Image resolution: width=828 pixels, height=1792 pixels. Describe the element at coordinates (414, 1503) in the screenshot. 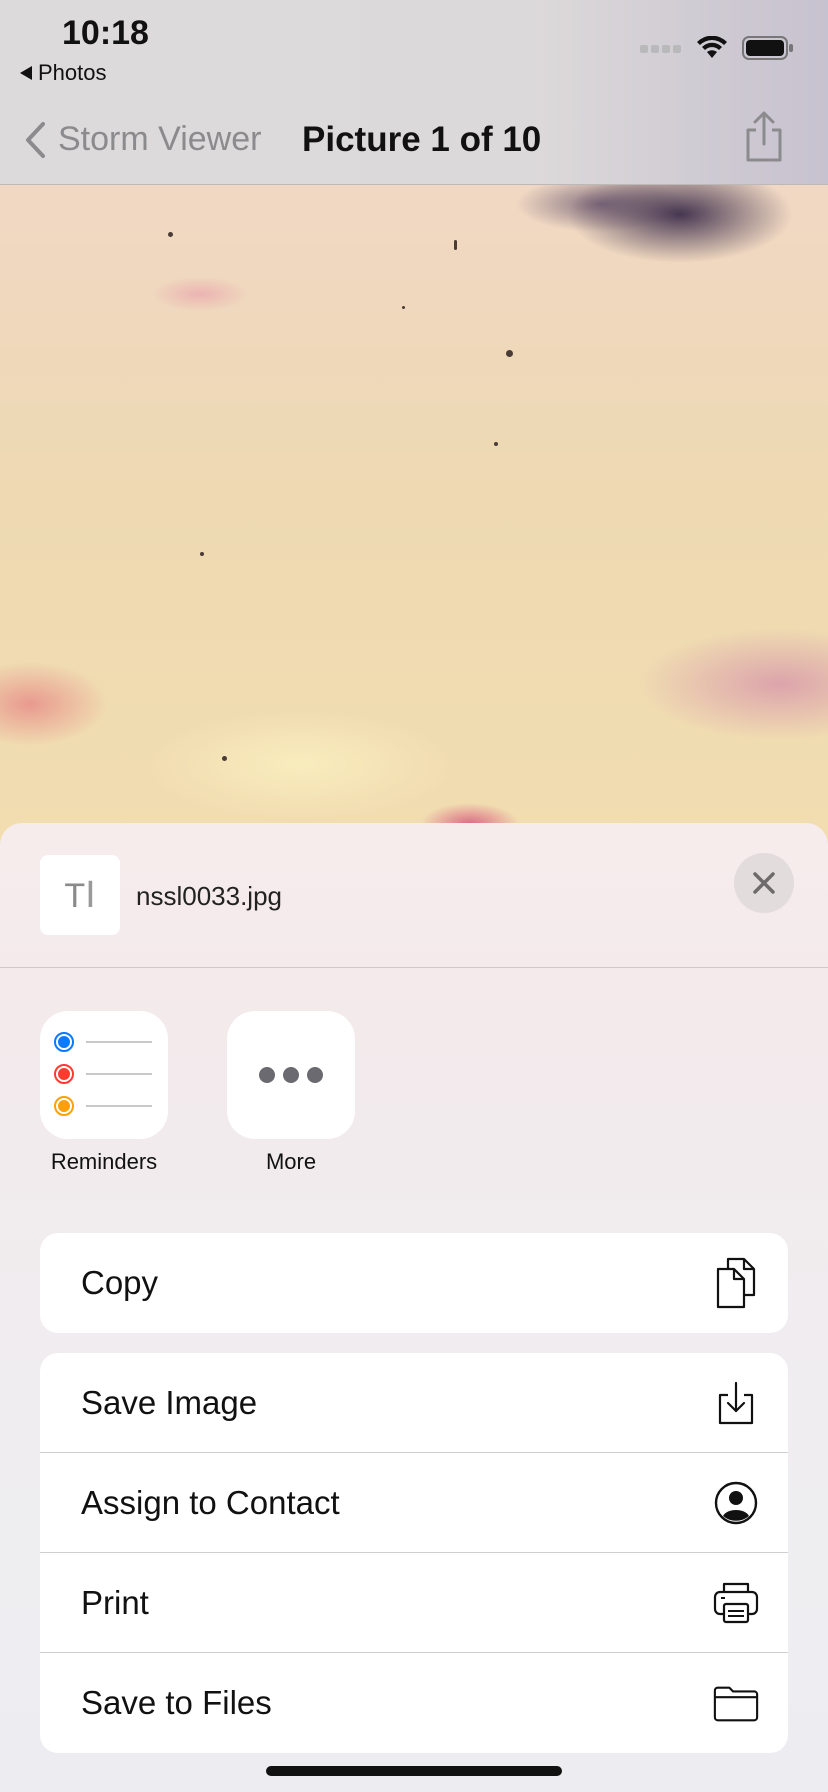

I see `action-assign-contact: Assign to Contact` at that location.